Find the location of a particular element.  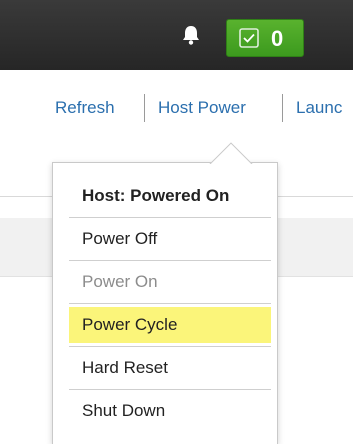

menu-caret-shape is located at coordinates (231, 153).